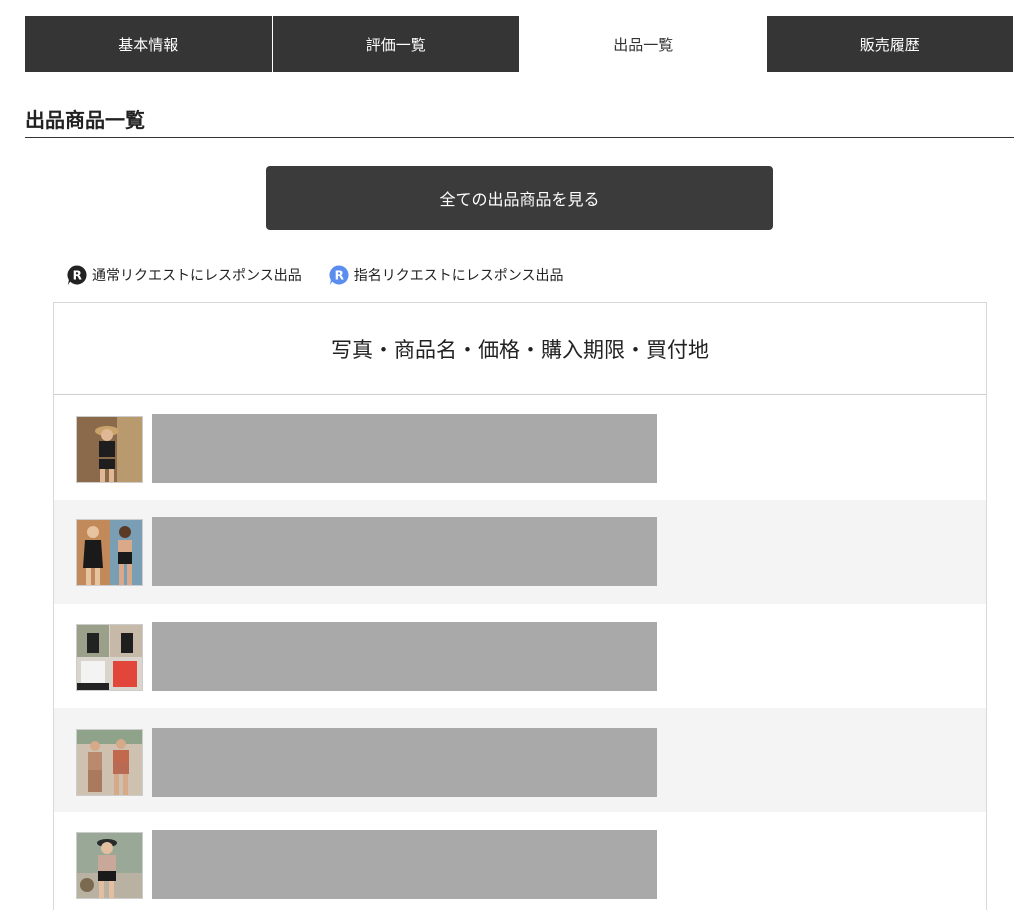  I want to click on tab-reviews: 評価一覧, so click(395, 44).